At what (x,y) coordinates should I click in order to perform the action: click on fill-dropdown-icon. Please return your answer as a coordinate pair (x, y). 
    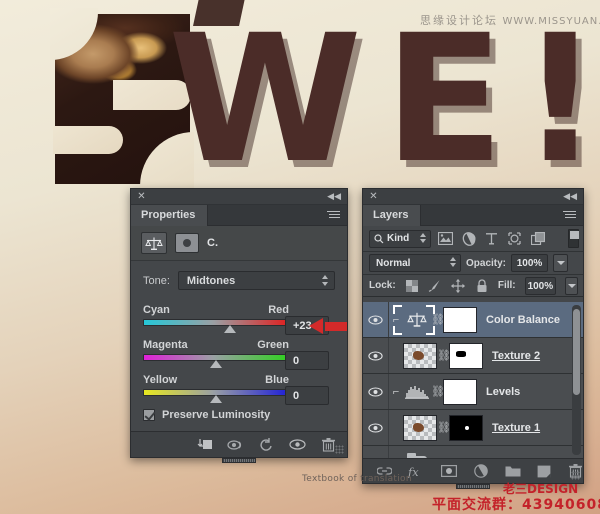
    Looking at the image, I should click on (572, 285).